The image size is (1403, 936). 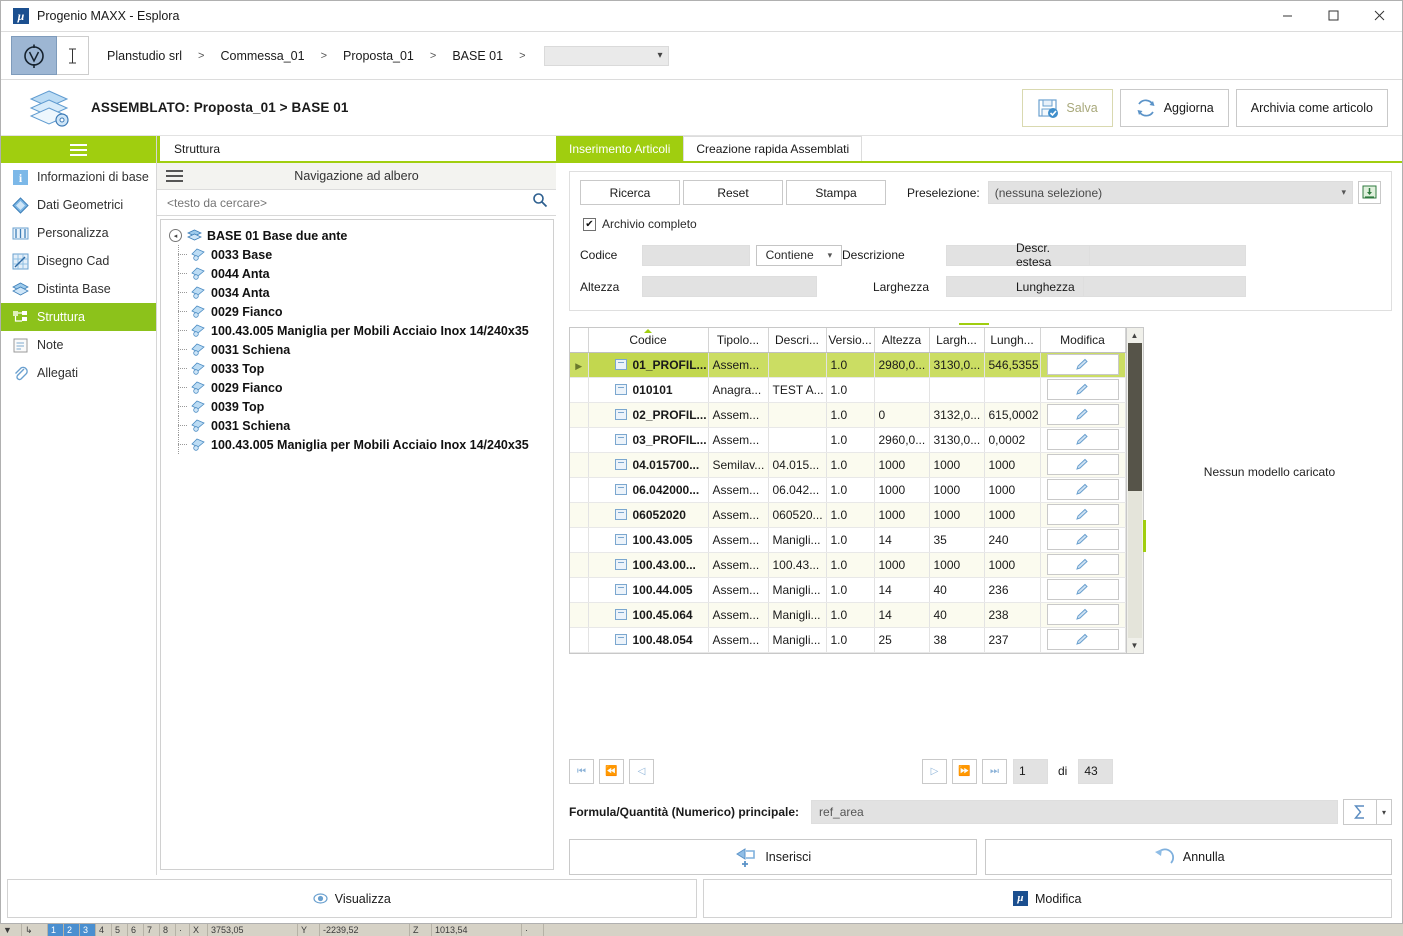 What do you see at coordinates (848, 515) in the screenshot?
I see `table-row: 06052020 Assem... 060520... 1.0 1000 1000 1000` at bounding box center [848, 515].